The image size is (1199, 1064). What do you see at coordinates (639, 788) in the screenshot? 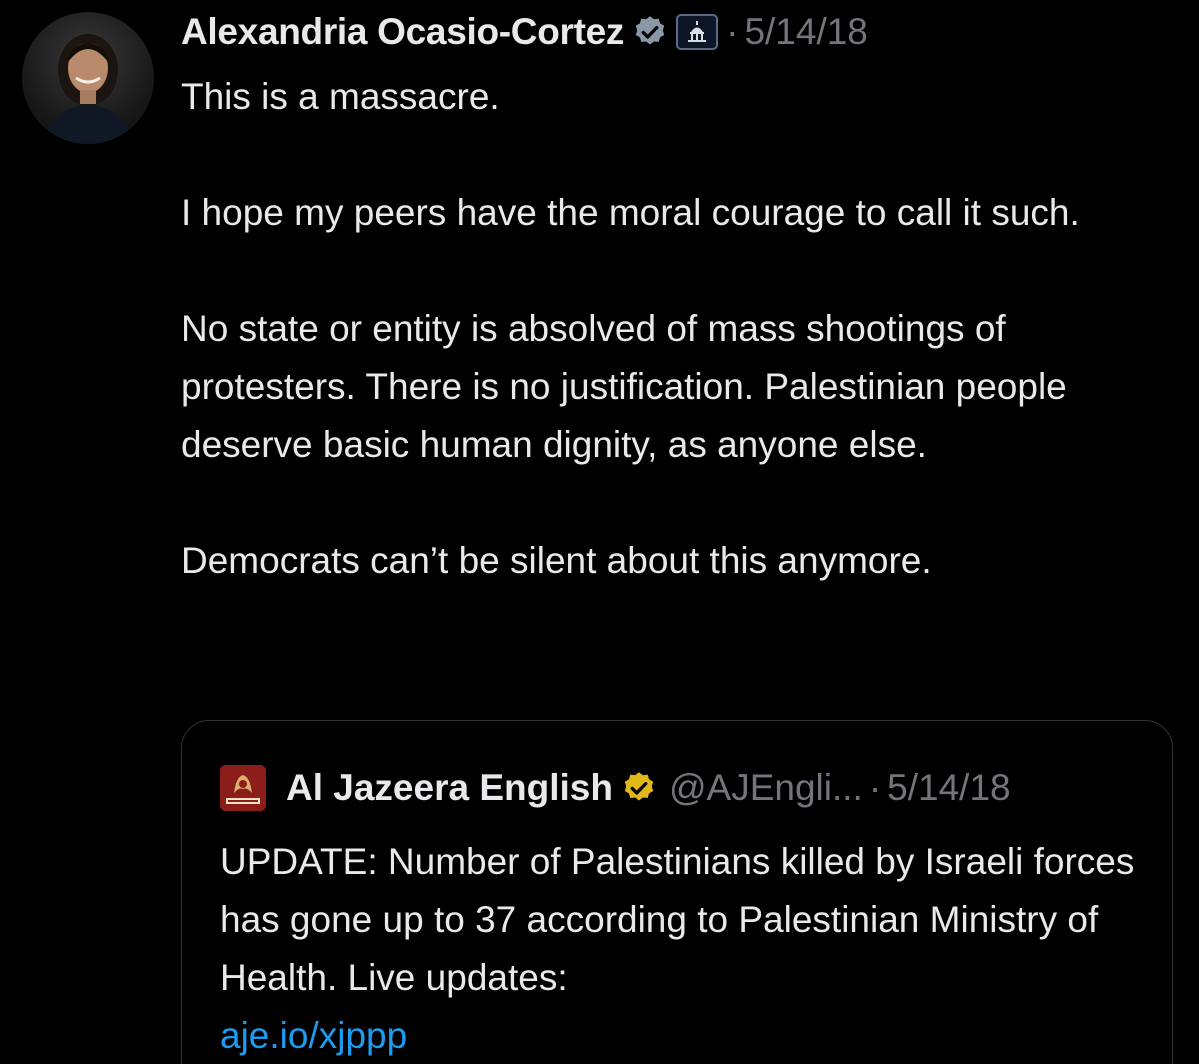
I see `gold-verified-badge-icon` at bounding box center [639, 788].